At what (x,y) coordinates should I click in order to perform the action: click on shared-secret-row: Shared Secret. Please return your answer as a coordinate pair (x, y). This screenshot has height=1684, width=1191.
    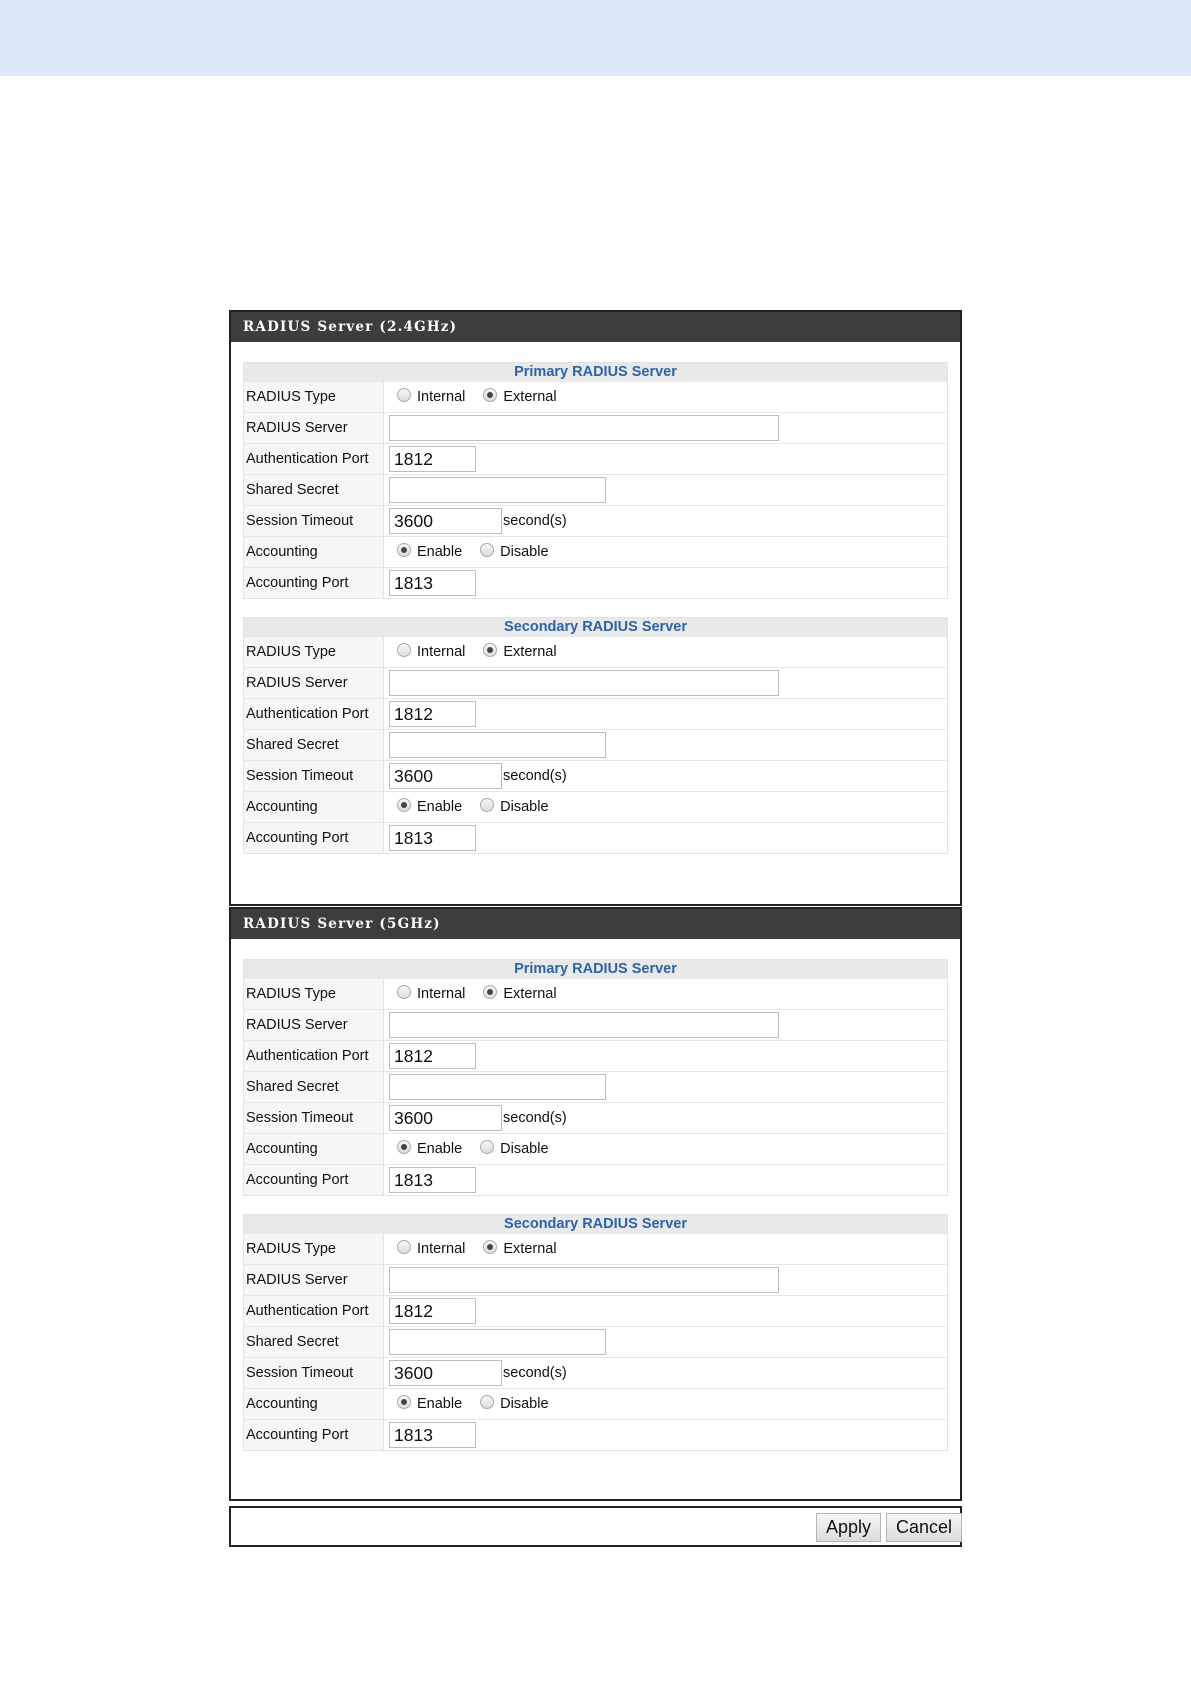
    Looking at the image, I should click on (595, 489).